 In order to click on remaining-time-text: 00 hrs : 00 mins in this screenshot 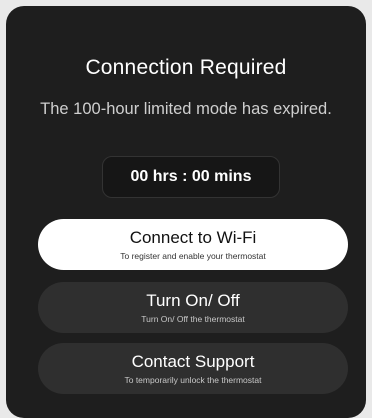, I will do `click(191, 176)`.